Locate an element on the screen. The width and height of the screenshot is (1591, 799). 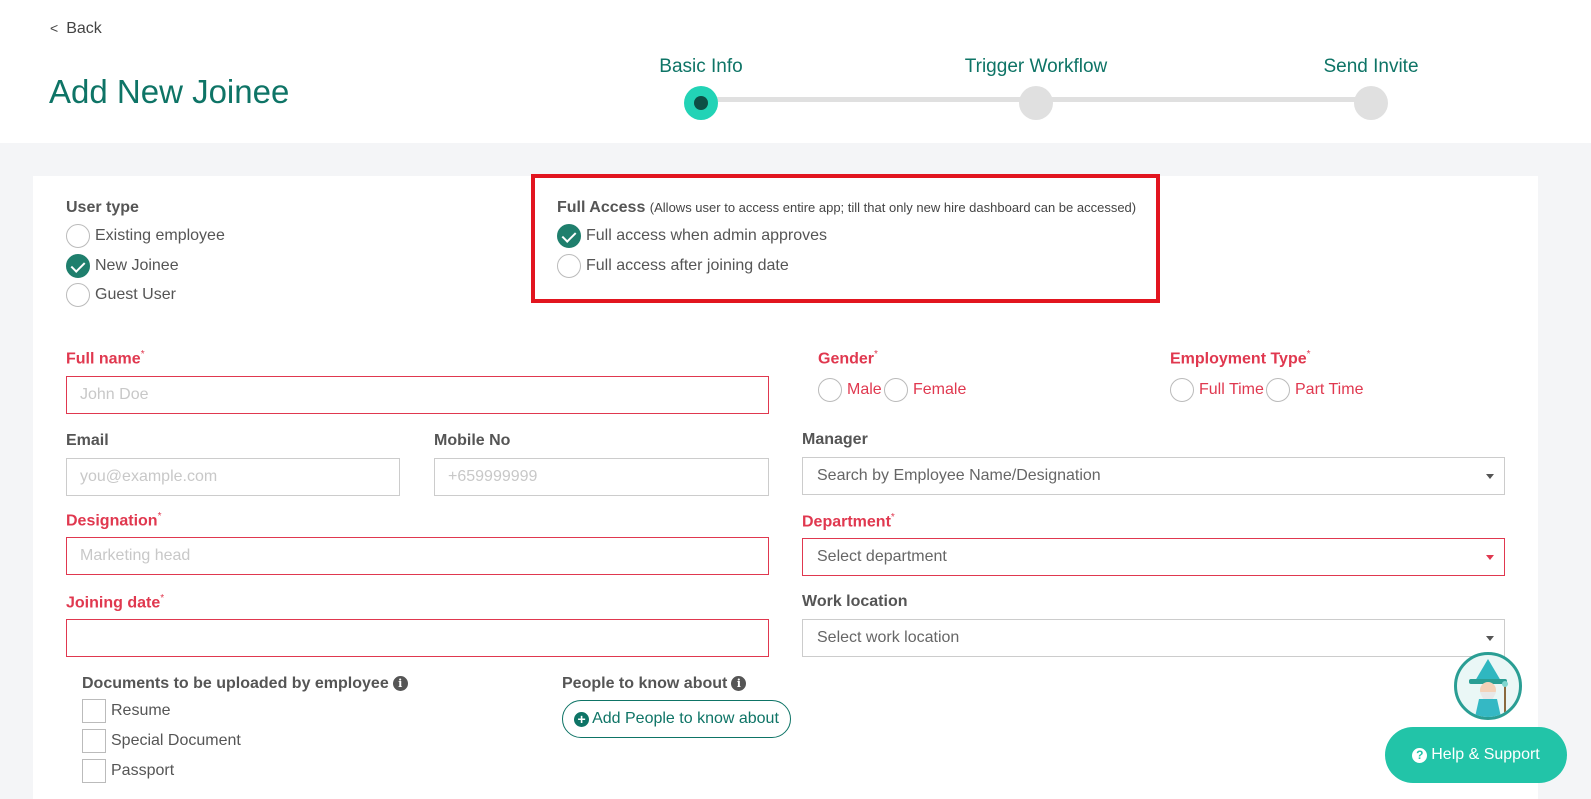
label-text: Employment Type is located at coordinates (1238, 359).